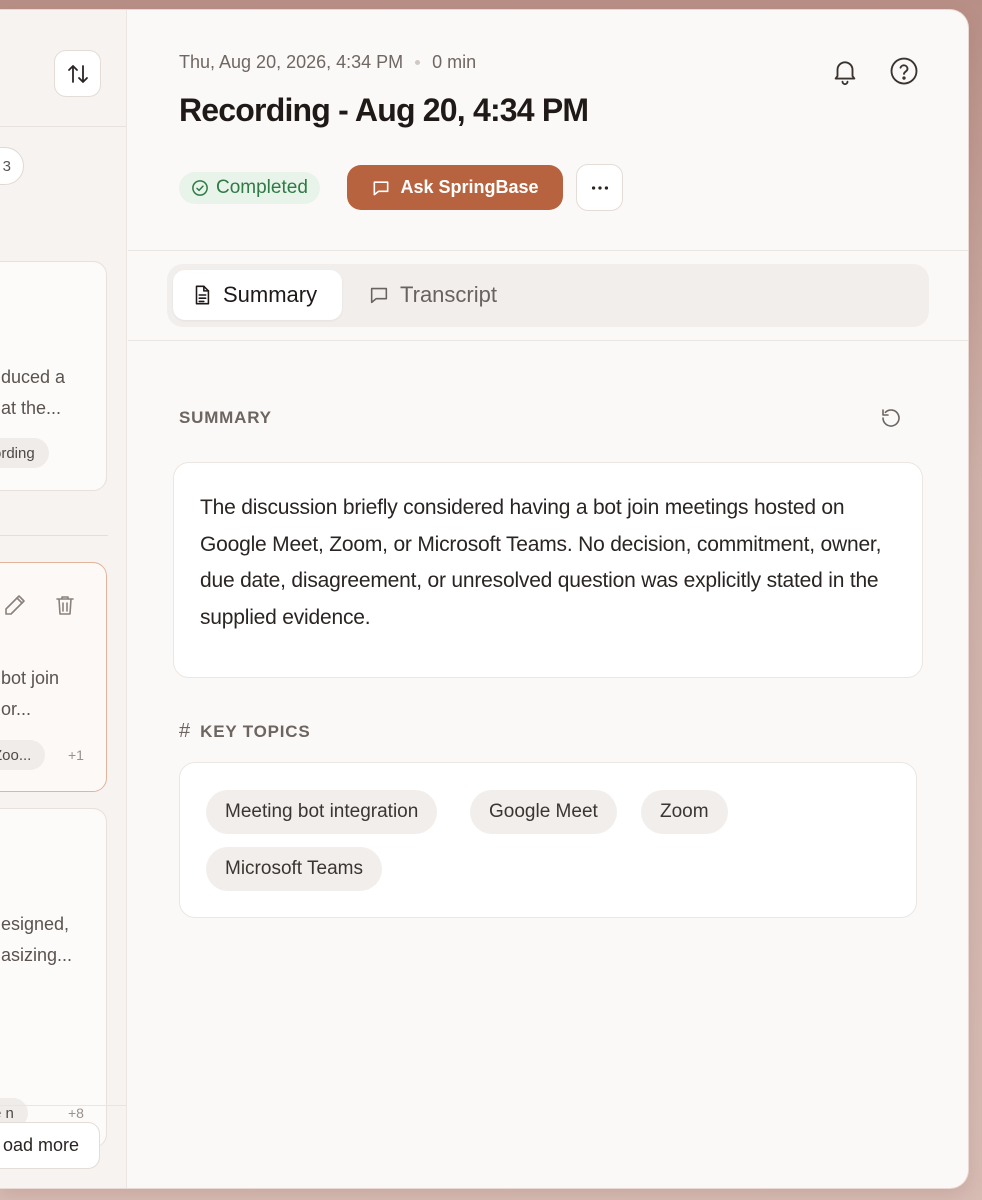  I want to click on regenerate-summary-button, so click(891, 418).